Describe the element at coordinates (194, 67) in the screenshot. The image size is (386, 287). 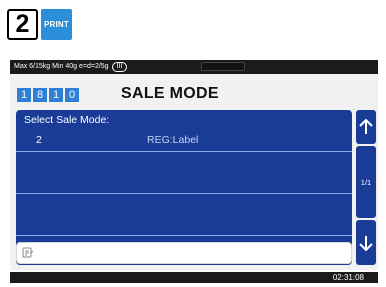
I see `scale-spec-bar: Max 6/15kg Min 40g e=d=2/5g III` at that location.